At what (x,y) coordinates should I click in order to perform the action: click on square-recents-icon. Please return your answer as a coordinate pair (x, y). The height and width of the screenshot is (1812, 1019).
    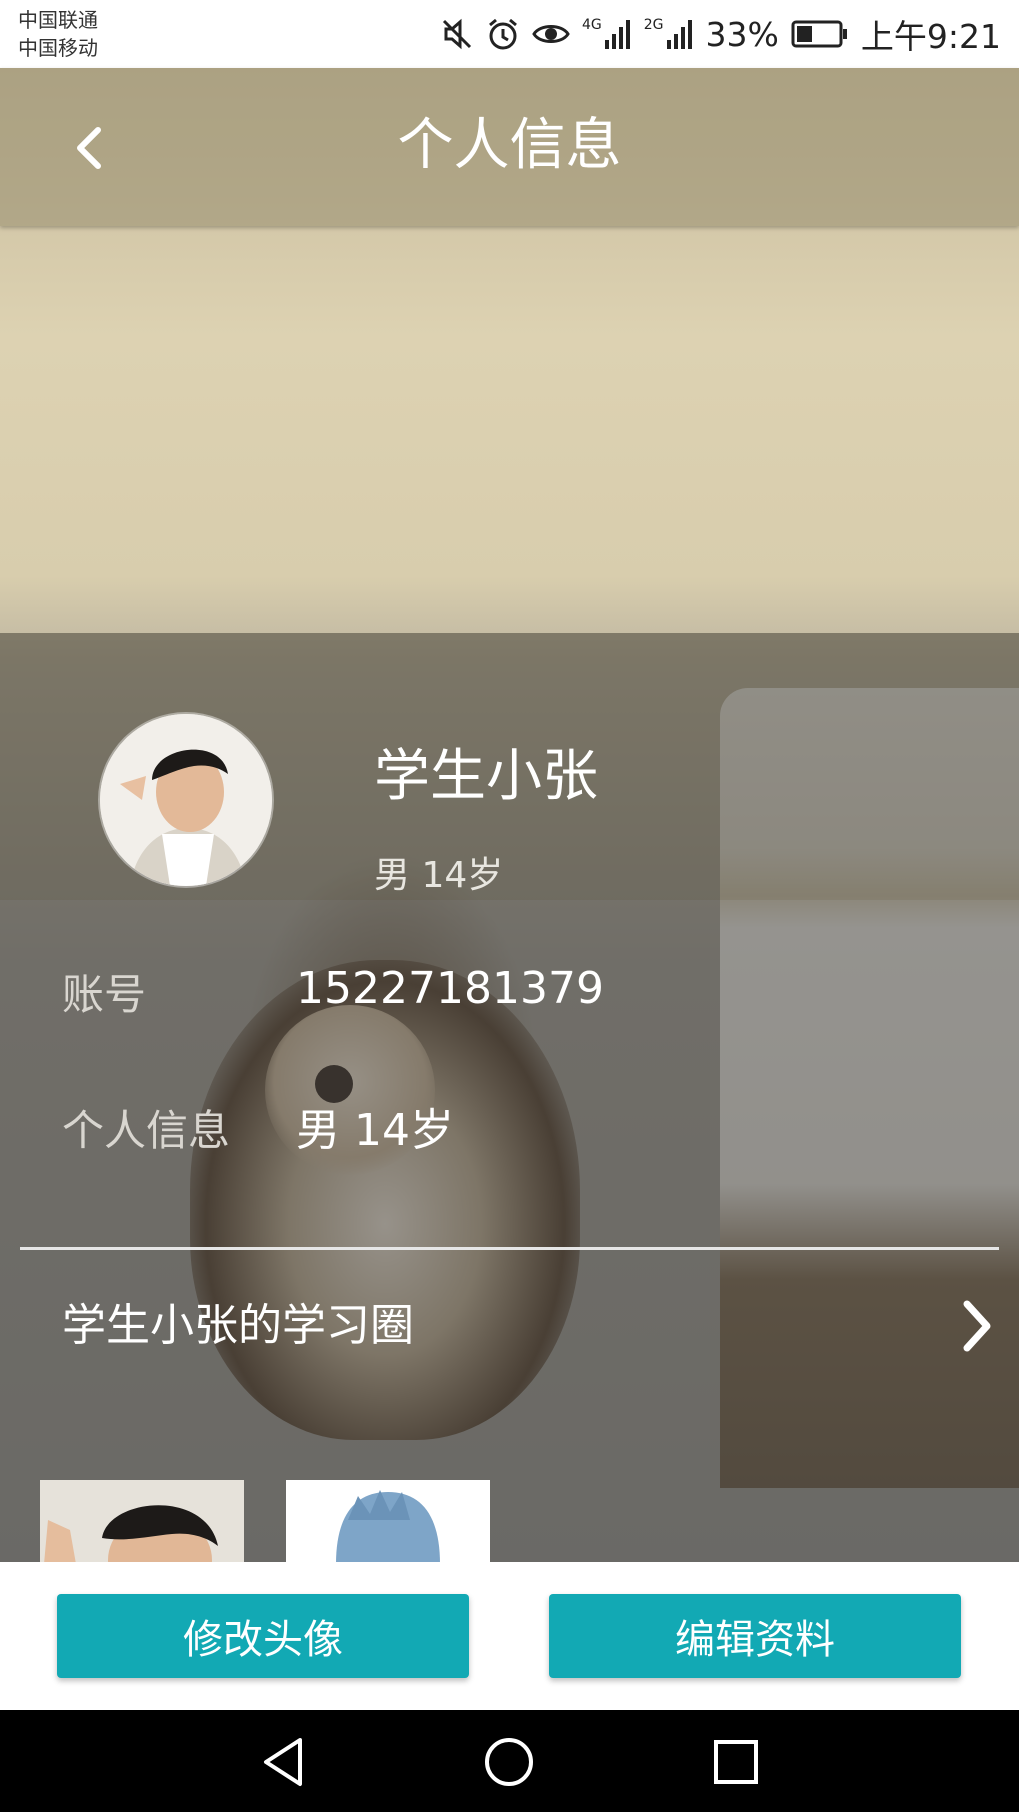
    Looking at the image, I should click on (736, 1762).